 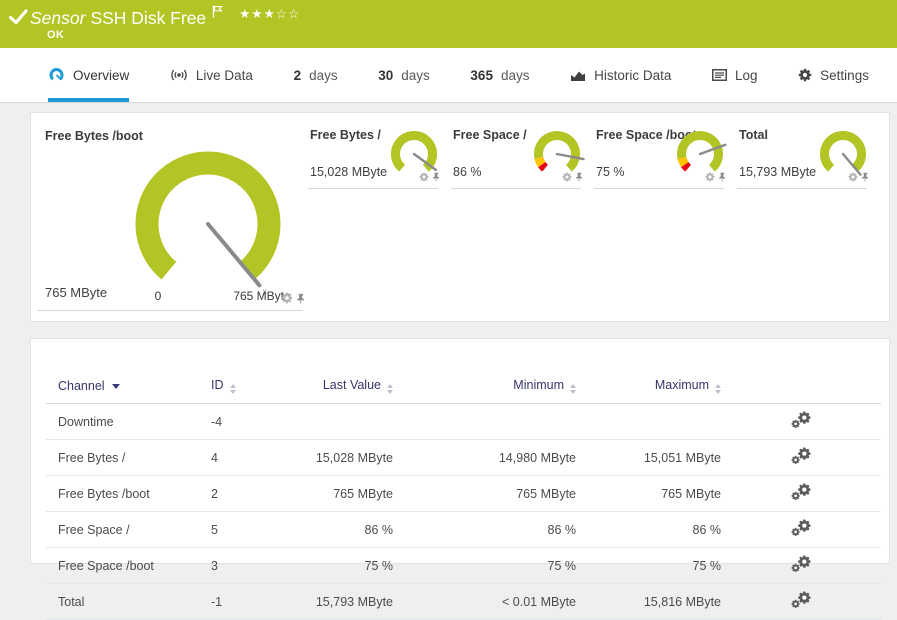 I want to click on gauge-free-bytes-root: Free Bytes /15,028 MByte, so click(x=374, y=156).